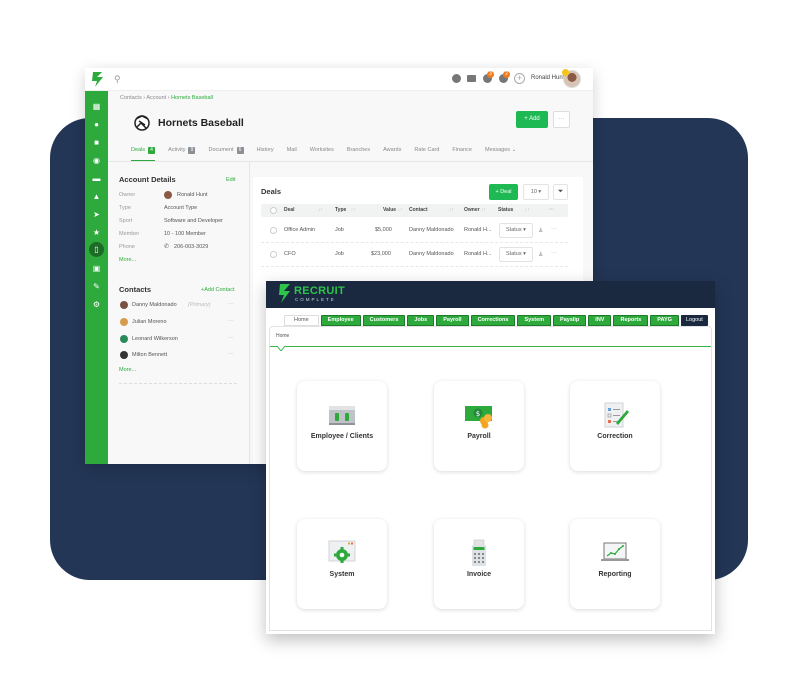  What do you see at coordinates (240, 150) in the screenshot?
I see `tab-count: 6` at bounding box center [240, 150].